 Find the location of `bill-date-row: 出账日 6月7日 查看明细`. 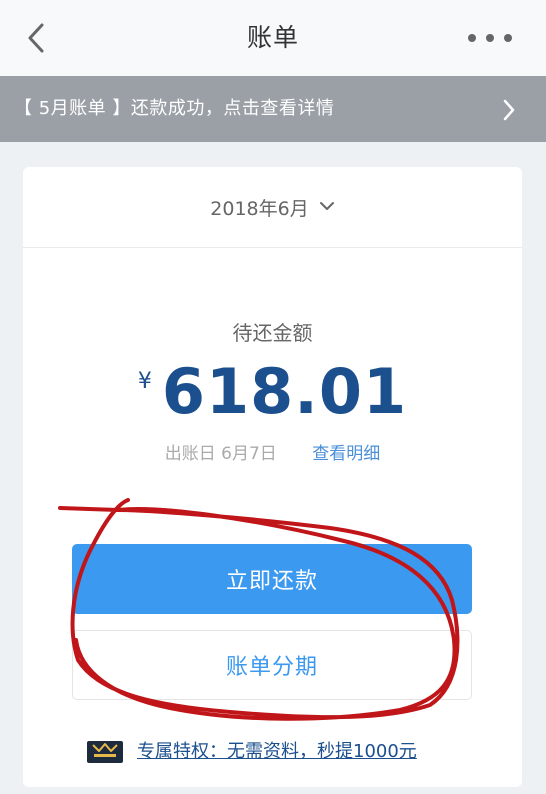

bill-date-row: 出账日 6月7日 查看明细 is located at coordinates (272, 451).